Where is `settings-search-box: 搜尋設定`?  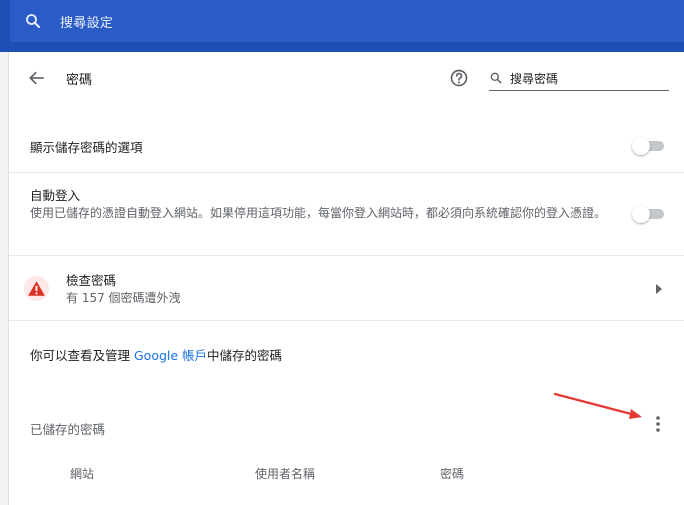 settings-search-box: 搜尋設定 is located at coordinates (347, 21).